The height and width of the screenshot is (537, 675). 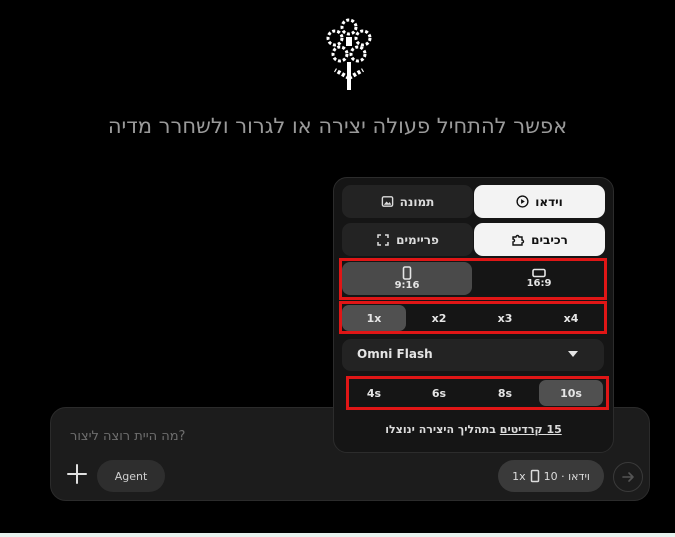 What do you see at coordinates (131, 476) in the screenshot?
I see `agent-button: Agent` at bounding box center [131, 476].